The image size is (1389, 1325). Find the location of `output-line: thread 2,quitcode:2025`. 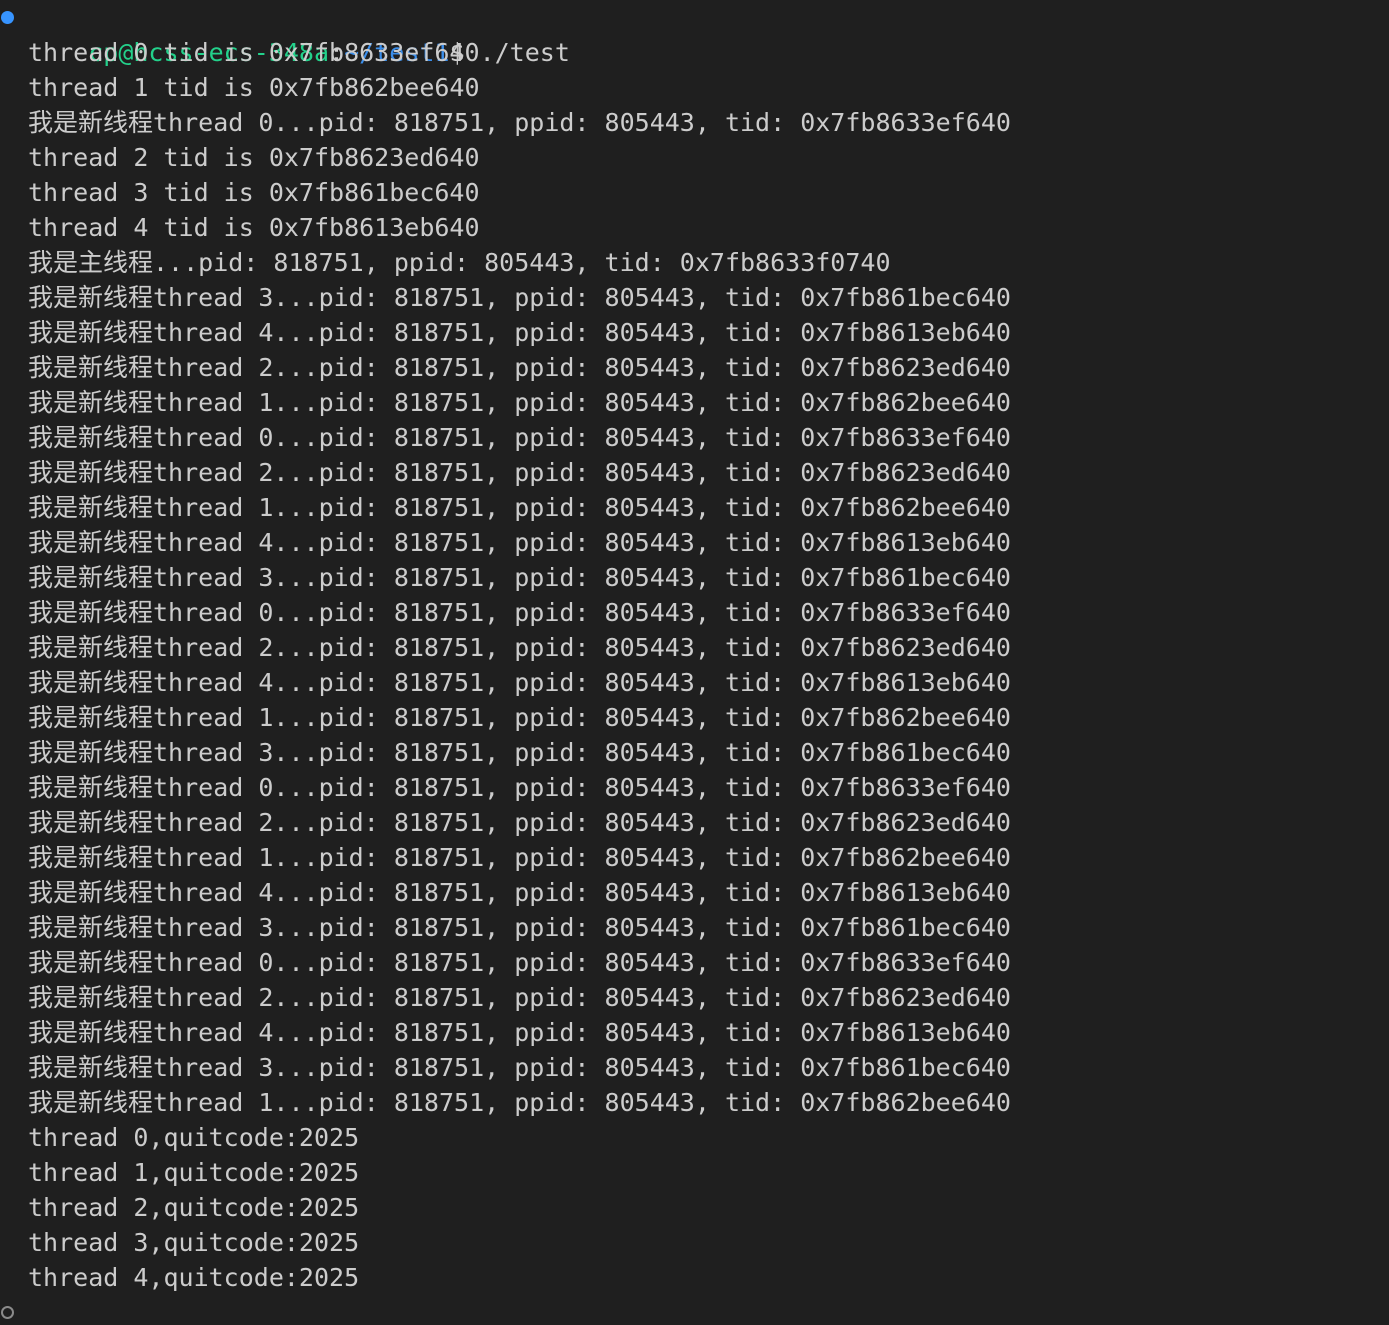

output-line: thread 2,quitcode:2025 is located at coordinates (194, 1207).